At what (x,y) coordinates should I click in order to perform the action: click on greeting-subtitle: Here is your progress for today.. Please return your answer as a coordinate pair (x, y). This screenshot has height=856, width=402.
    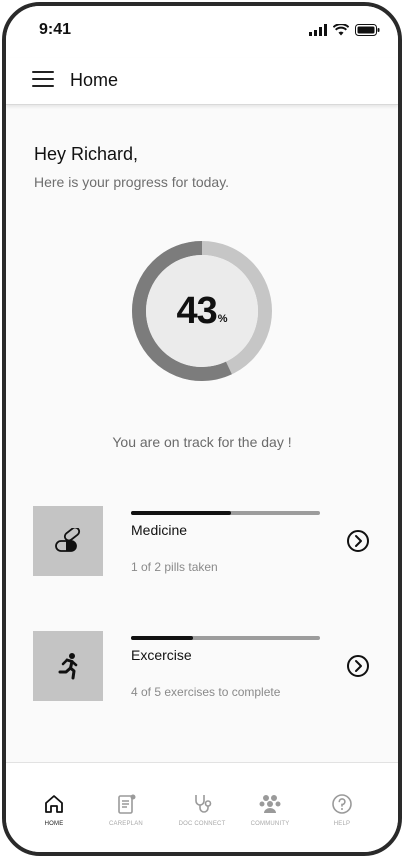
    Looking at the image, I should click on (132, 182).